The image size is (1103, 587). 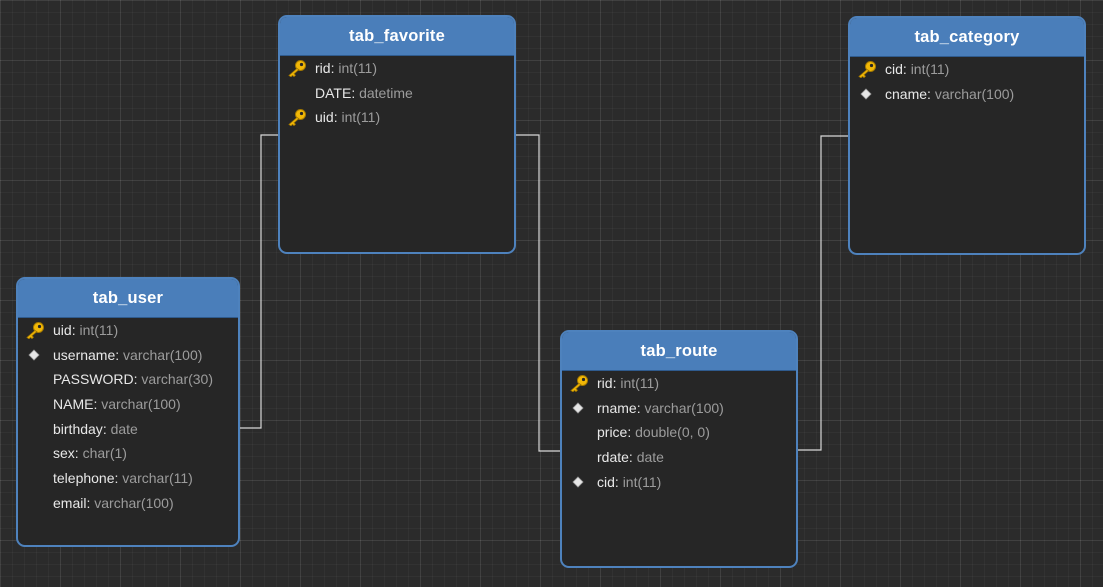 What do you see at coordinates (177, 379) in the screenshot?
I see `field-type: varchar(30)` at bounding box center [177, 379].